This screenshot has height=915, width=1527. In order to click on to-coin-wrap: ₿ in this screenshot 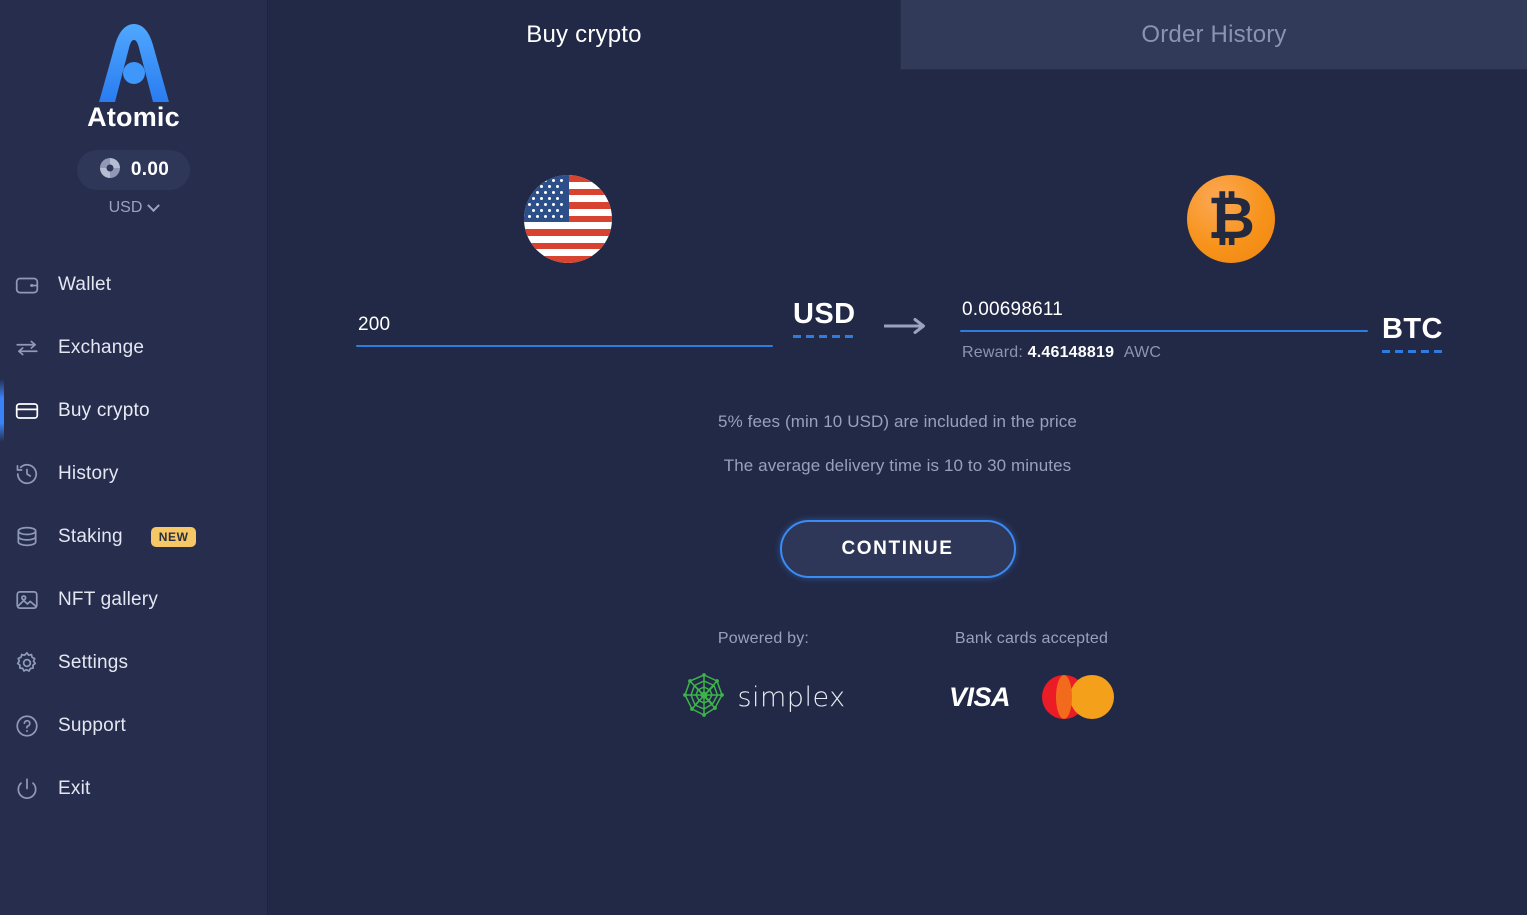, I will do `click(1212, 219)`.